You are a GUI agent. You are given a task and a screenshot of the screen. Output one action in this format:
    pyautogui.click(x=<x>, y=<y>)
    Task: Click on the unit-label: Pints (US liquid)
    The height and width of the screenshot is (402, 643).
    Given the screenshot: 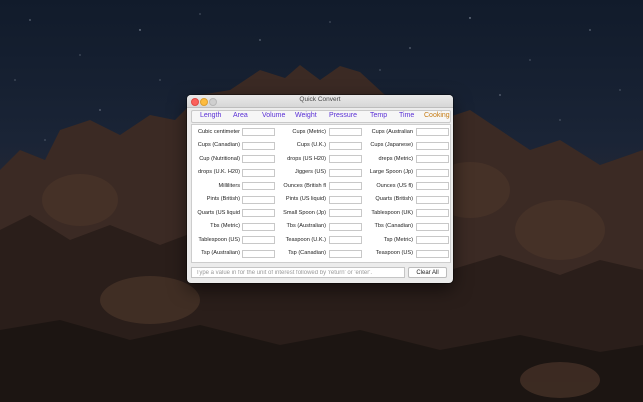 What is the action you would take?
    pyautogui.click(x=305, y=199)
    